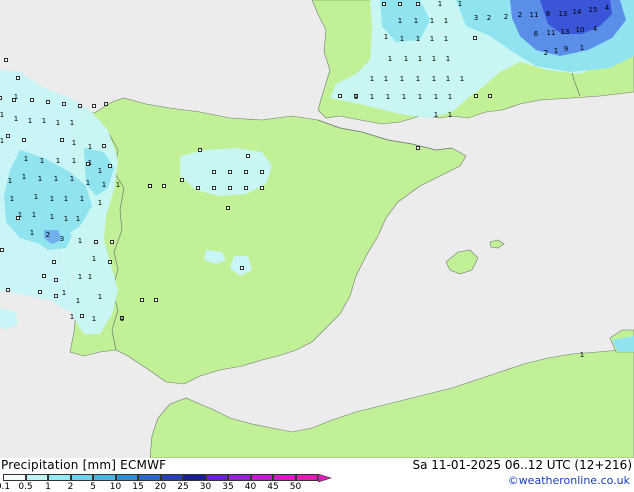 The height and width of the screenshot is (492, 634). I want to click on precip-value-label: 11, so click(551, 33).